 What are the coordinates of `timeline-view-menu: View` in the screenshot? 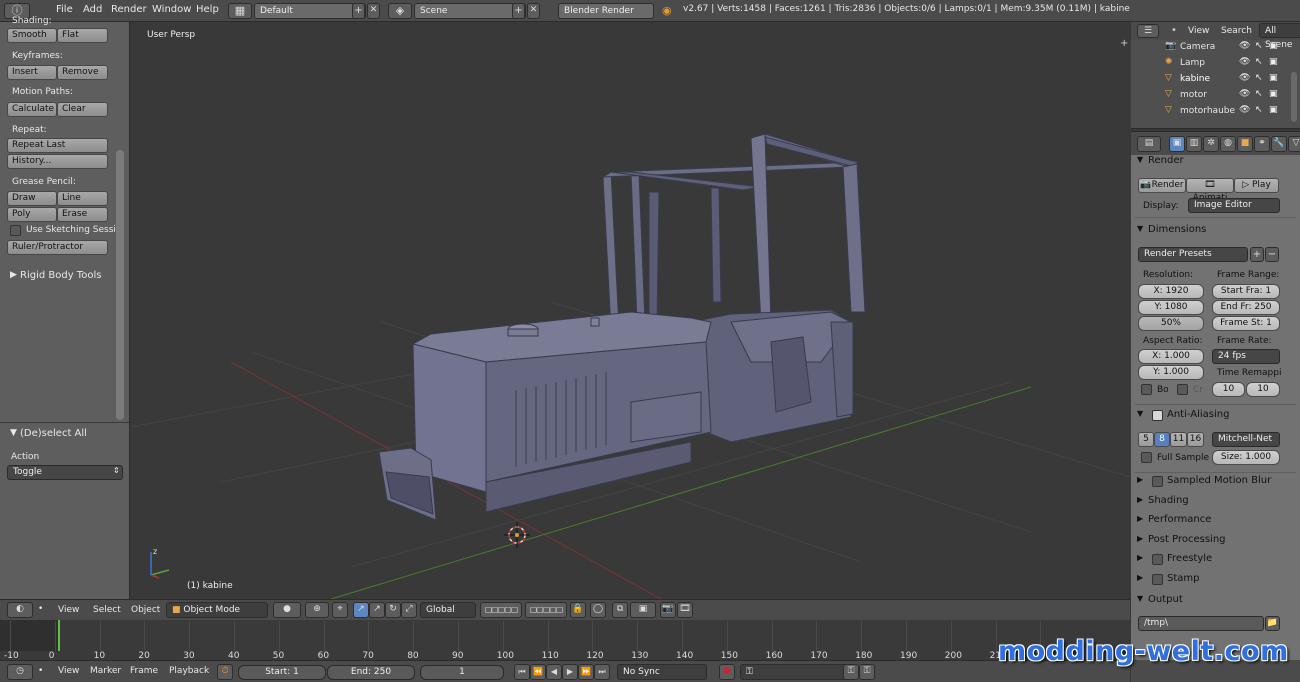 It's located at (68, 671).